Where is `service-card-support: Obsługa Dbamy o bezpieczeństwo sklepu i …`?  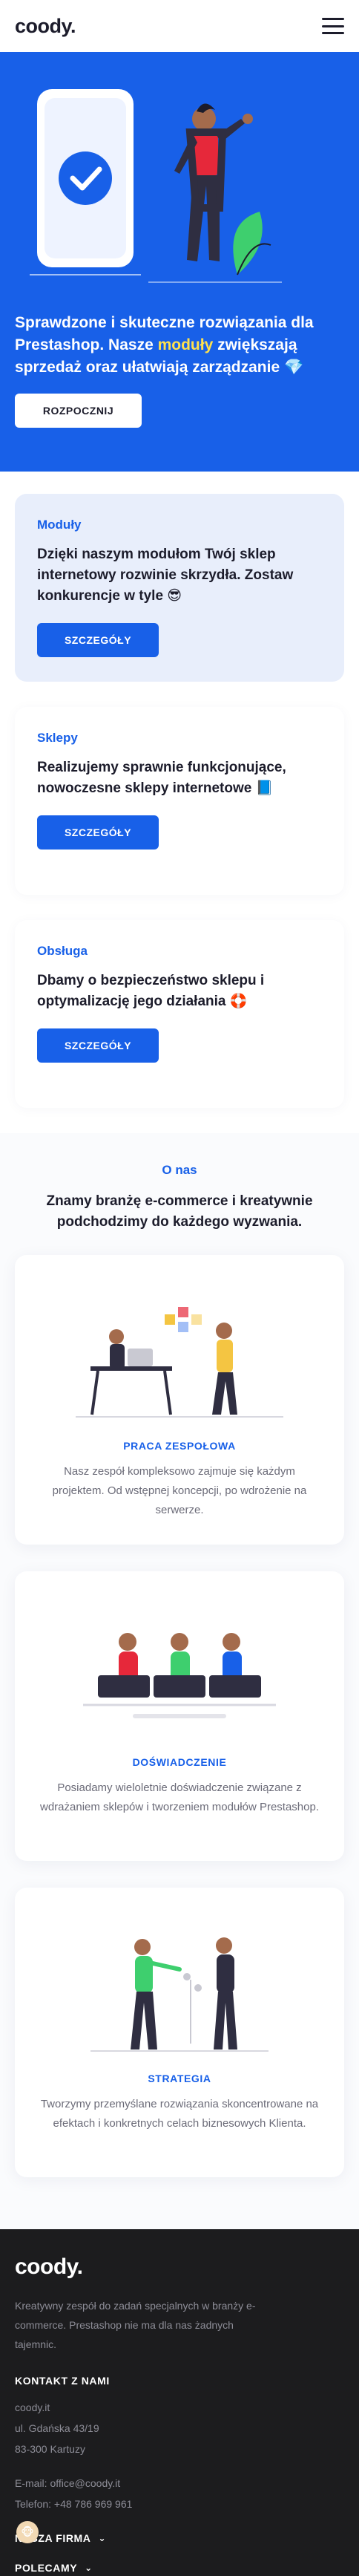 service-card-support: Obsługa Dbamy o bezpieczeństwo sklepu i … is located at coordinates (179, 1014).